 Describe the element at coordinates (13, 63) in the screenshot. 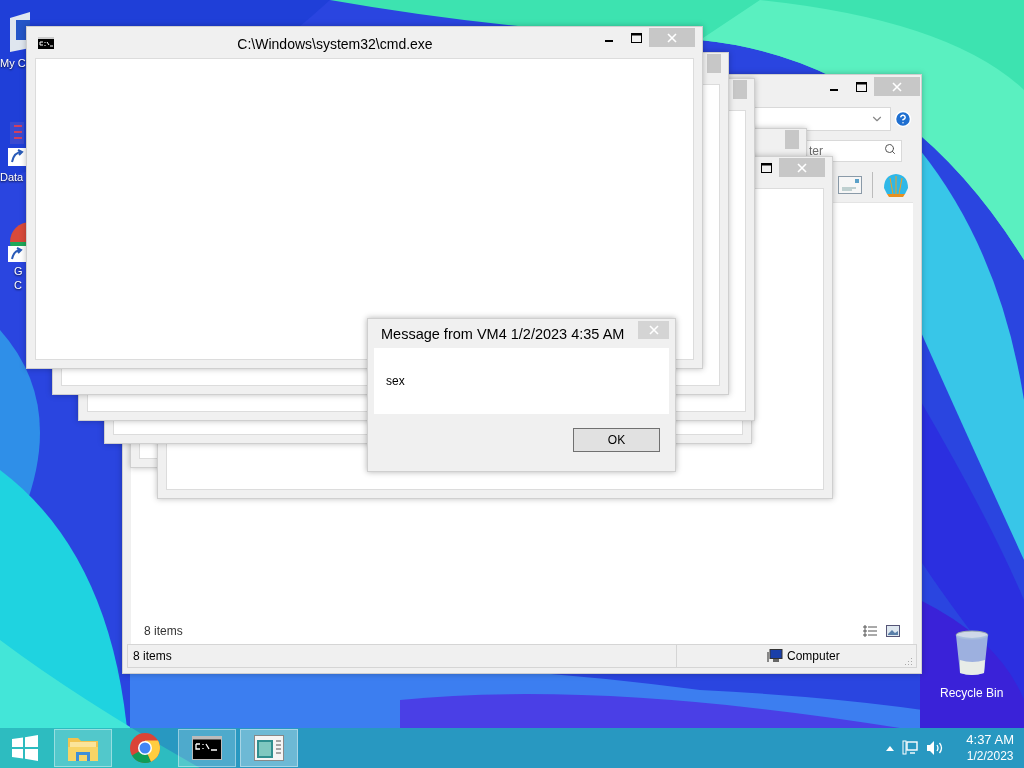

I see `desktop-icon-label: My C` at that location.